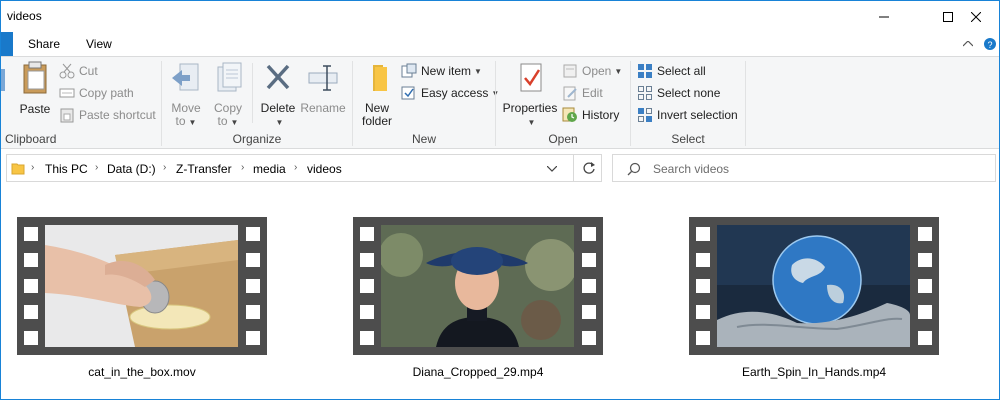 The image size is (1000, 400). Describe the element at coordinates (141, 286) in the screenshot. I see `thumbnail-frame` at that location.